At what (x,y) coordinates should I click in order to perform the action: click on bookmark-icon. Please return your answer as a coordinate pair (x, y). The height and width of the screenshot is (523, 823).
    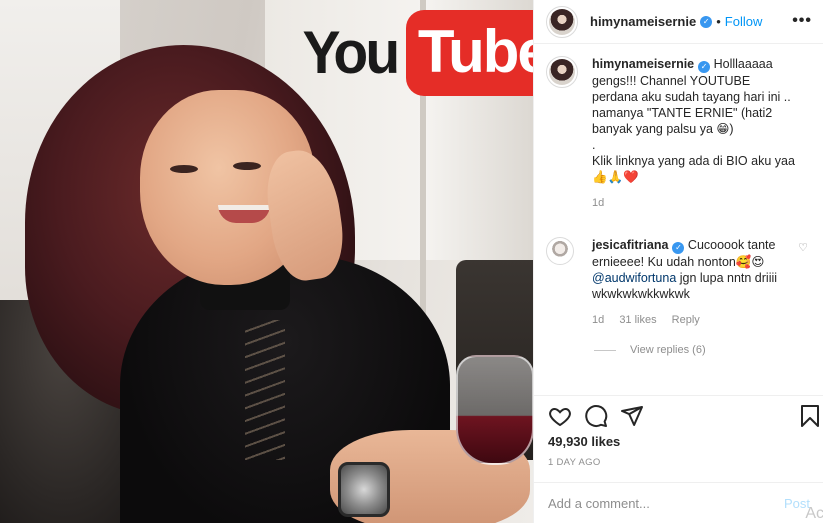
    Looking at the image, I should click on (810, 416).